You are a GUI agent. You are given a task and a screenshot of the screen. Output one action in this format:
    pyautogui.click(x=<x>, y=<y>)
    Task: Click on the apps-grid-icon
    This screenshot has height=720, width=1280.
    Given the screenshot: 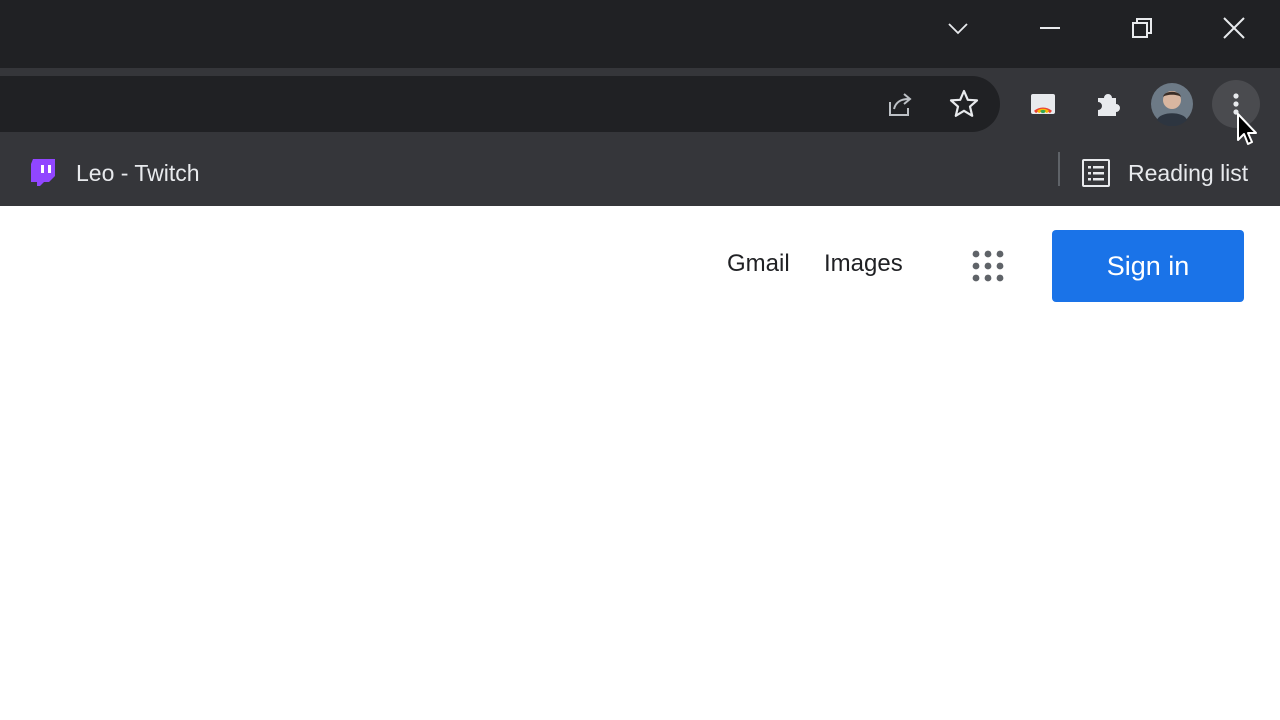 What is the action you would take?
    pyautogui.click(x=988, y=266)
    